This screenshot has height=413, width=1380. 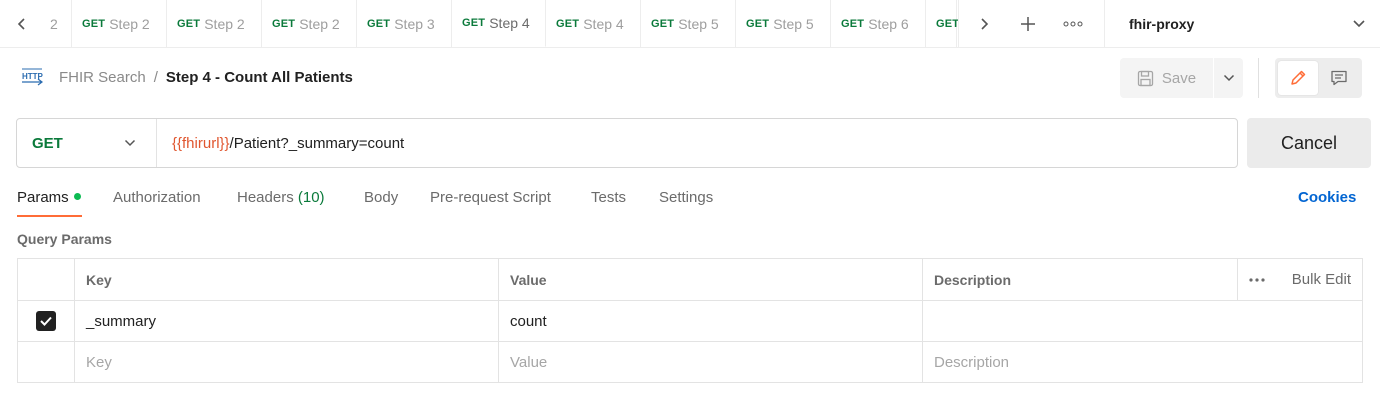 I want to click on save-options-dropdown, so click(x=1228, y=78).